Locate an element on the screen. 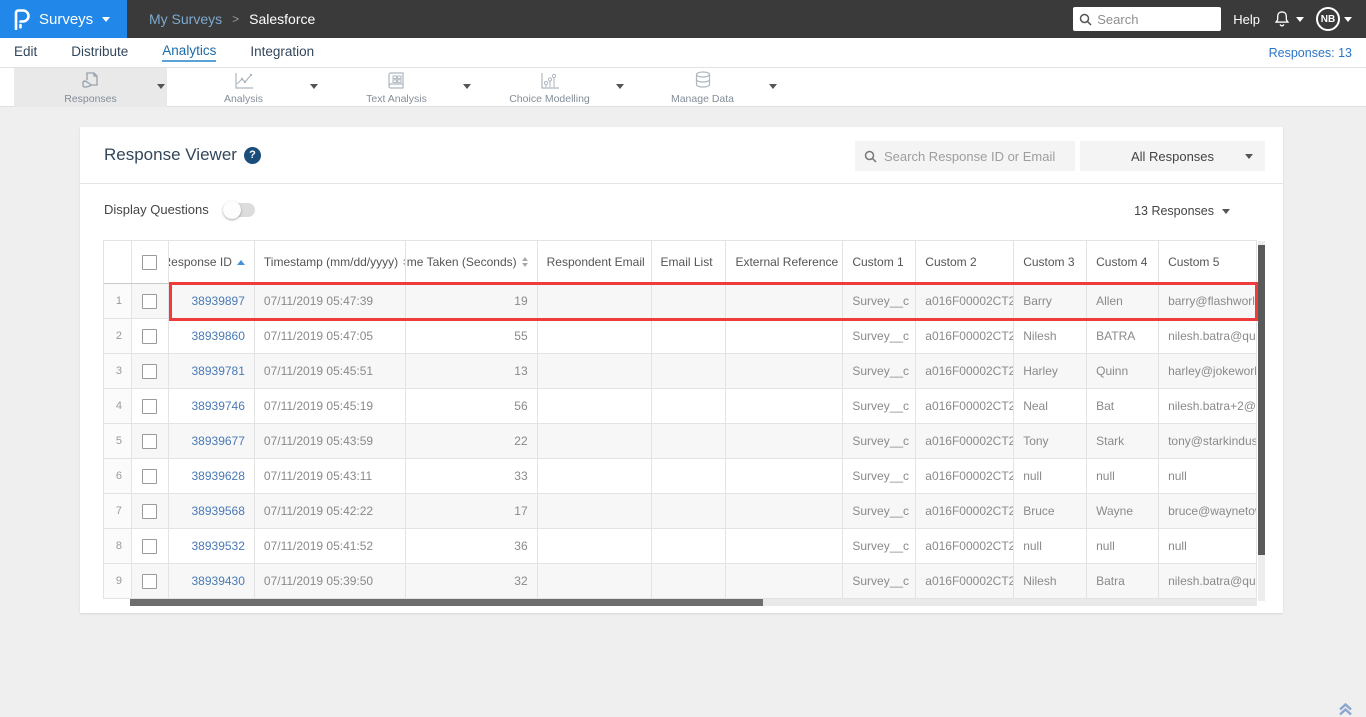 The image size is (1366, 717). table-horizontal-scrollbar is located at coordinates (693, 602).